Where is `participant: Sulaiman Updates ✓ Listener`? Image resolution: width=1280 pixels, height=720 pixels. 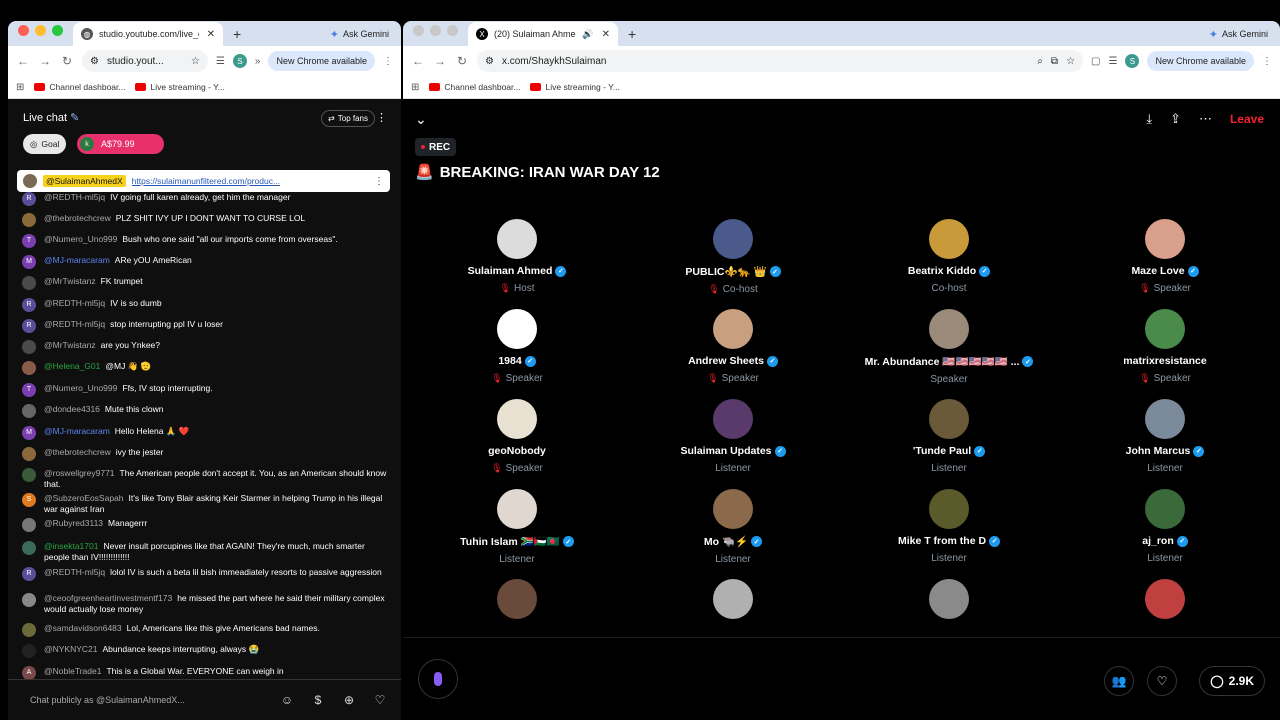
participant: Sulaiman Updates ✓ Listener is located at coordinates (733, 436).